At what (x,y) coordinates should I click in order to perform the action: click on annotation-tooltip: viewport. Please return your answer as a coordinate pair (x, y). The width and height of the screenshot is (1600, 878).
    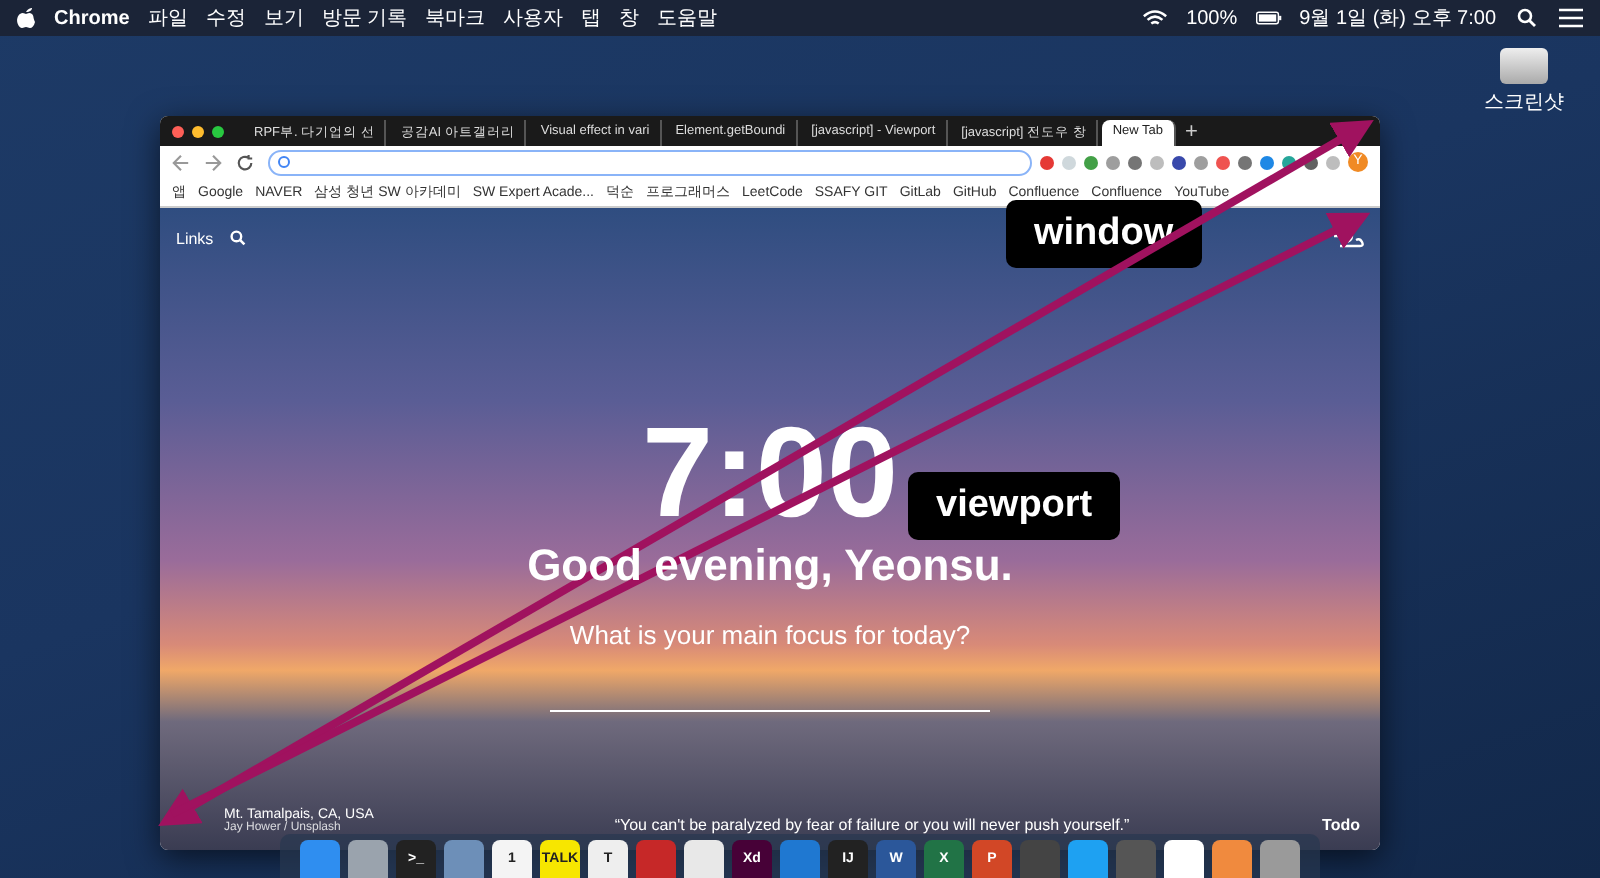
    Looking at the image, I should click on (1014, 506).